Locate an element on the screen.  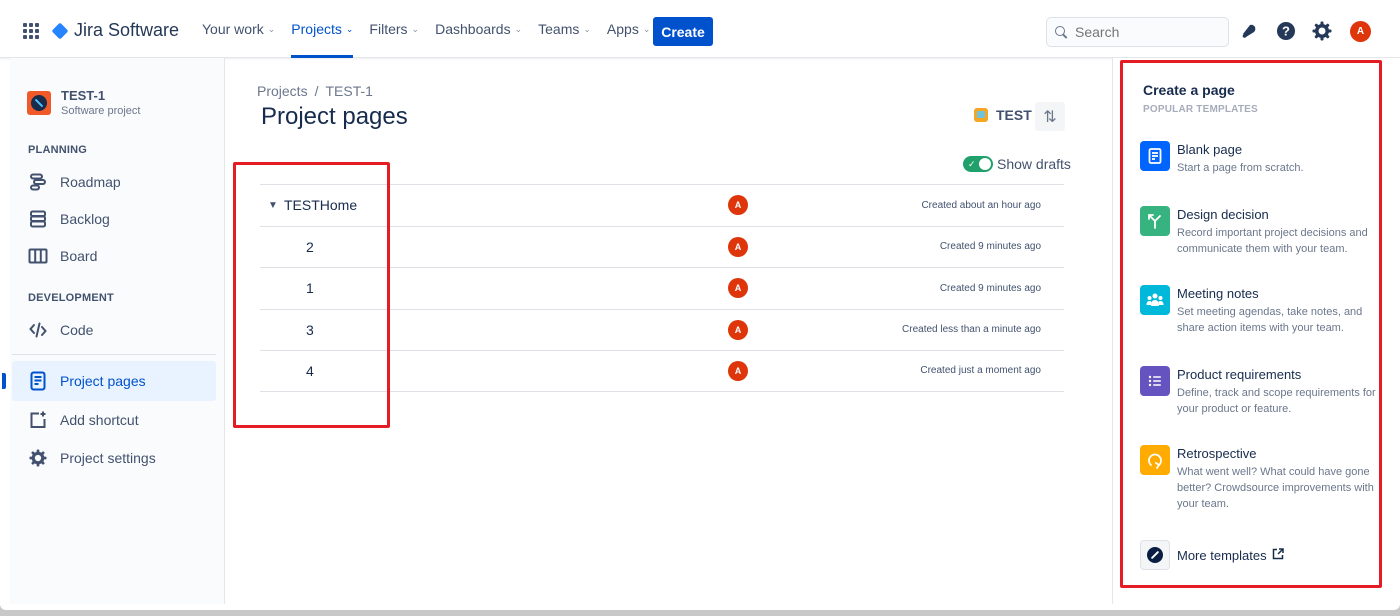
search-box is located at coordinates (1137, 32).